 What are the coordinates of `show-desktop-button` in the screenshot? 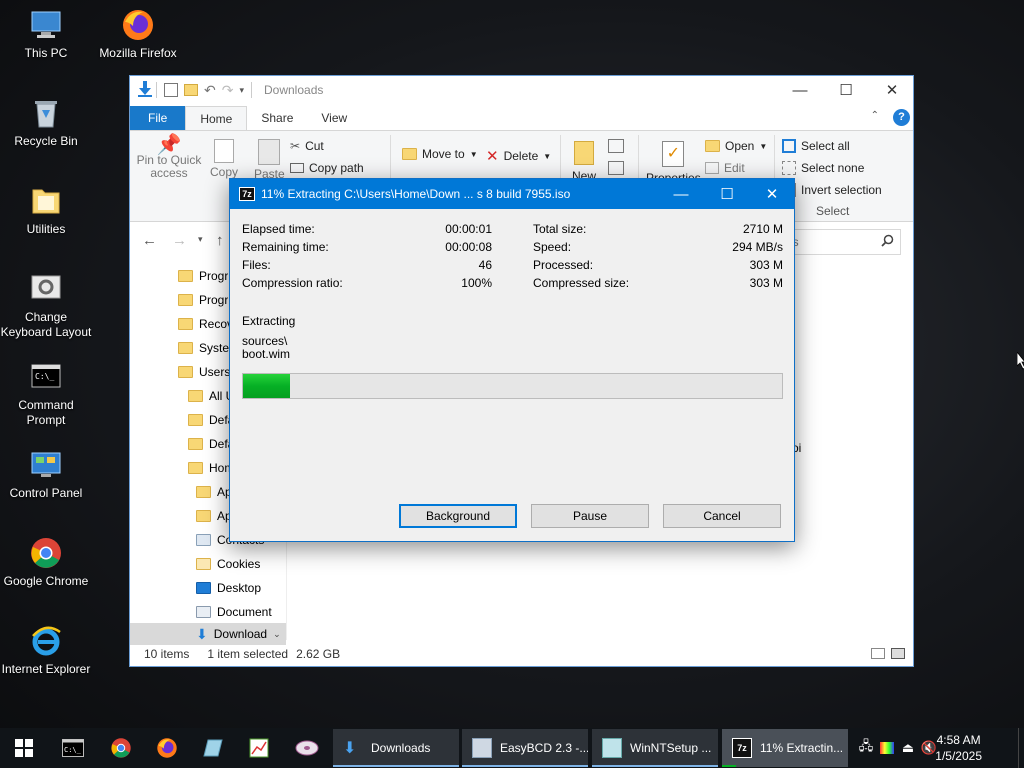 It's located at (1021, 748).